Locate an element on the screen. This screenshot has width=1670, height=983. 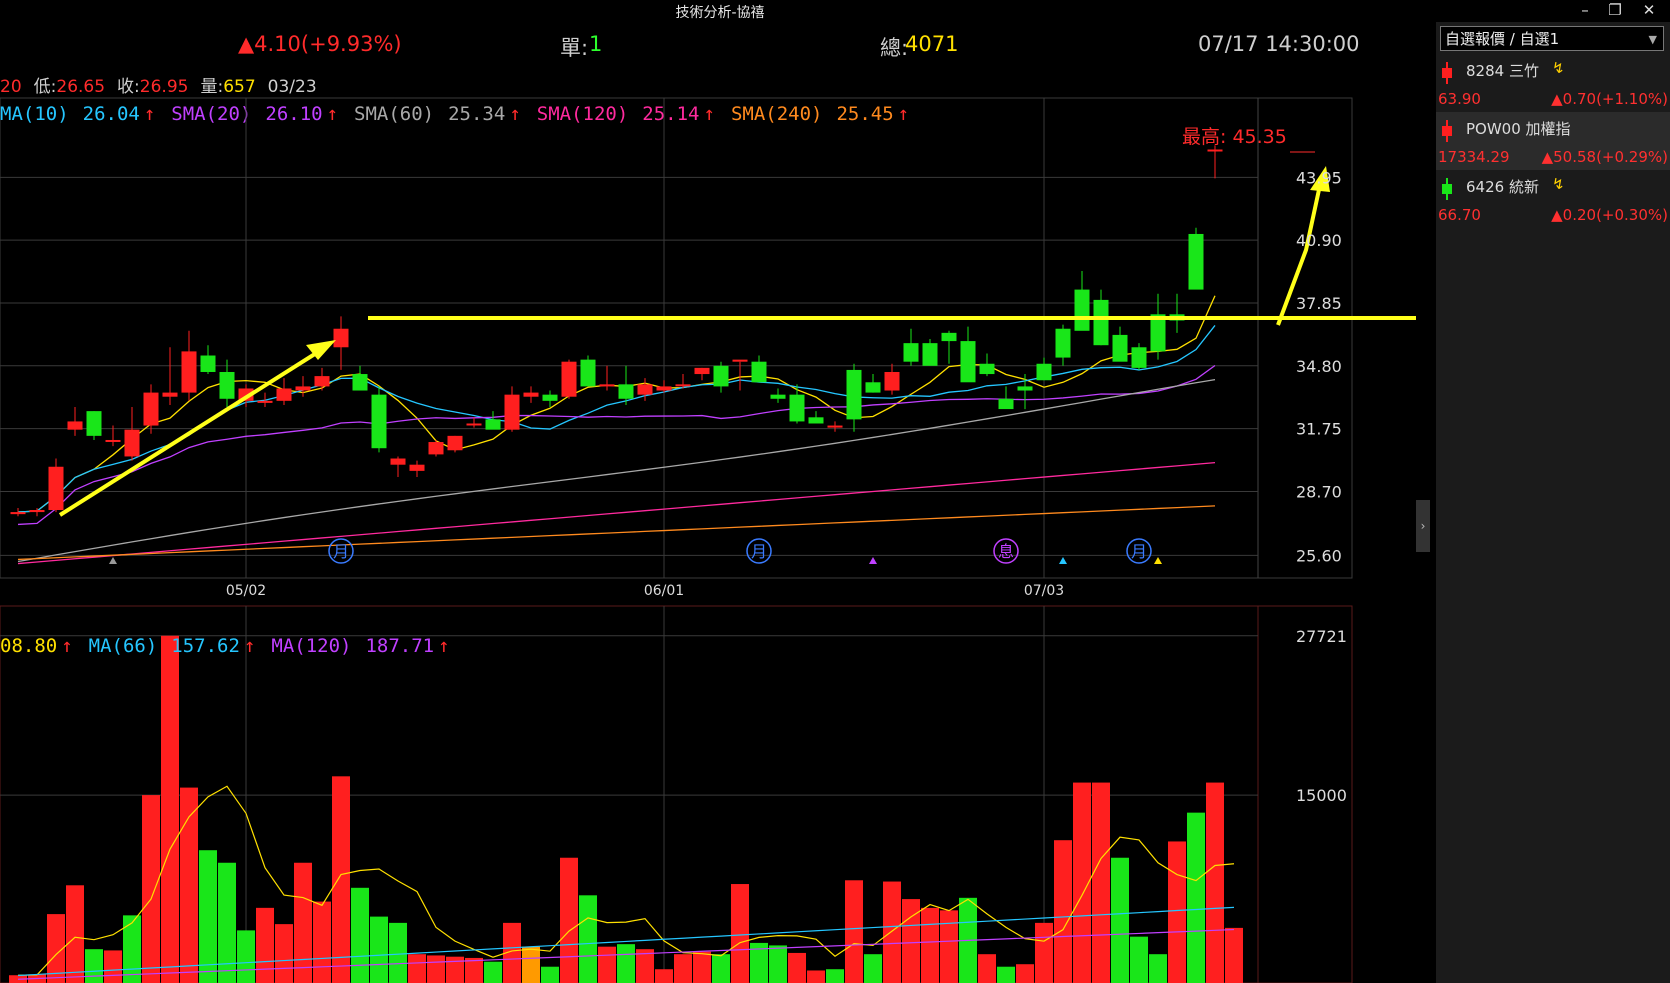
price-tick-label: 31.75 is located at coordinates (1319, 429).